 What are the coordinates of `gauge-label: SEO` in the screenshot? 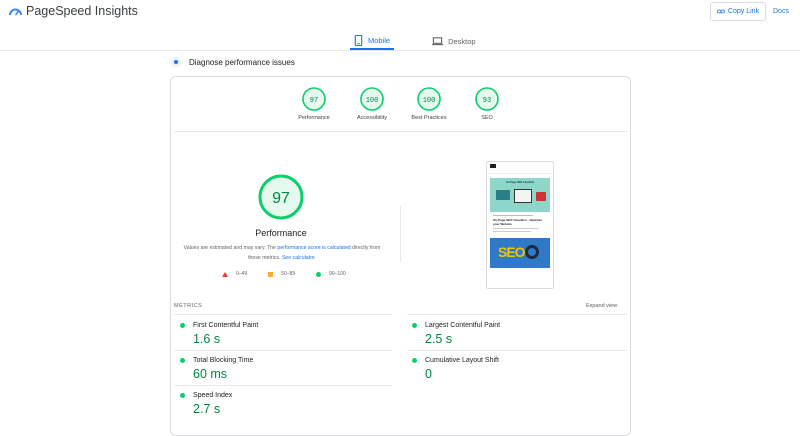 It's located at (487, 118).